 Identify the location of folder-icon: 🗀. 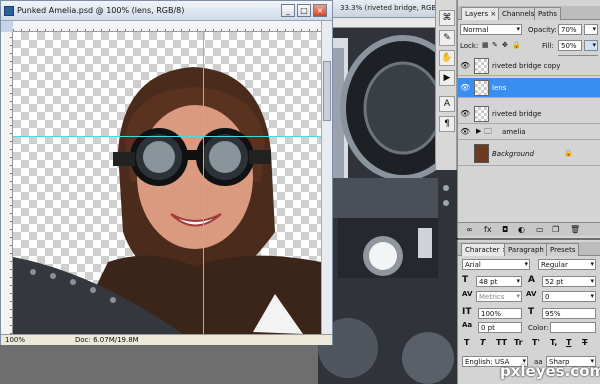
(488, 131).